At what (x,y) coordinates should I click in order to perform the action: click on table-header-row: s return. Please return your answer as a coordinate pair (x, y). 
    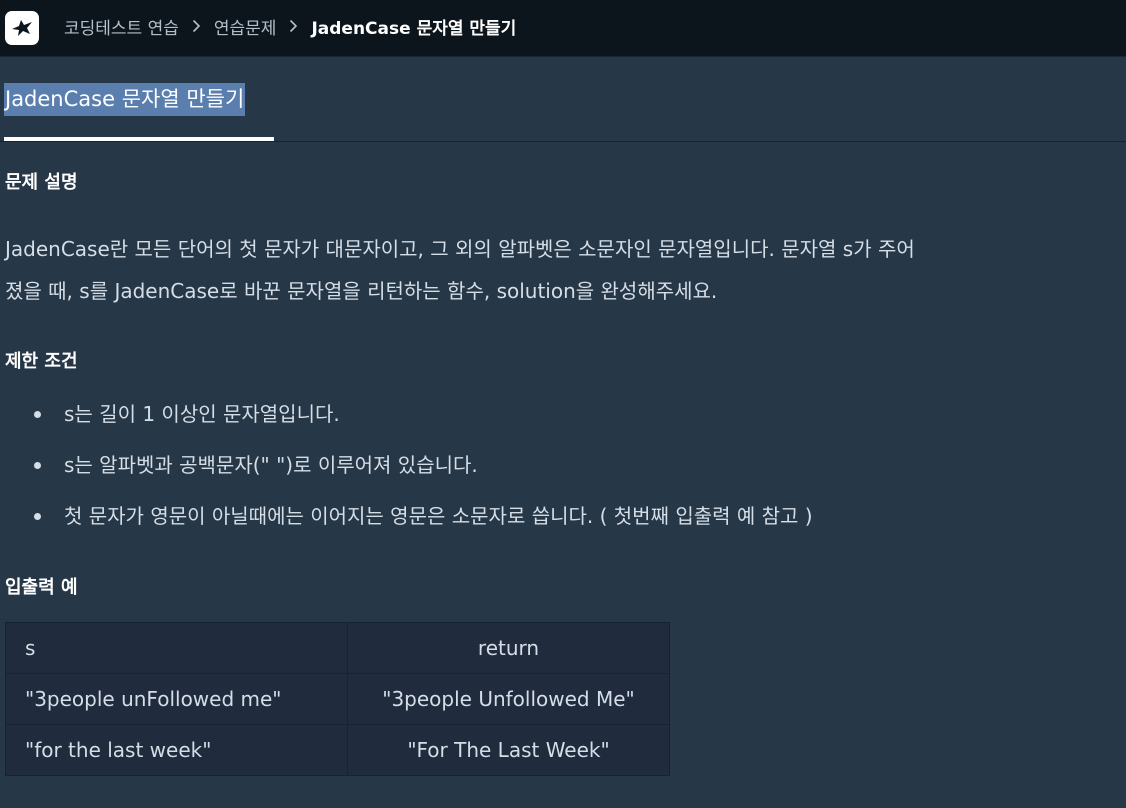
    Looking at the image, I should click on (337, 648).